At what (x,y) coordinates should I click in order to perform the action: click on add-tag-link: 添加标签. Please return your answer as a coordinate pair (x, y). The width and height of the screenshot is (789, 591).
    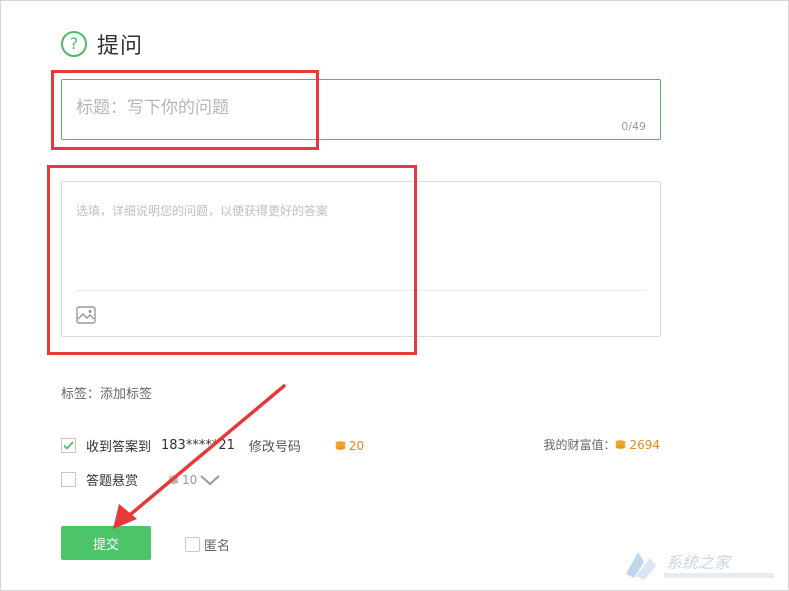
    Looking at the image, I should click on (126, 394).